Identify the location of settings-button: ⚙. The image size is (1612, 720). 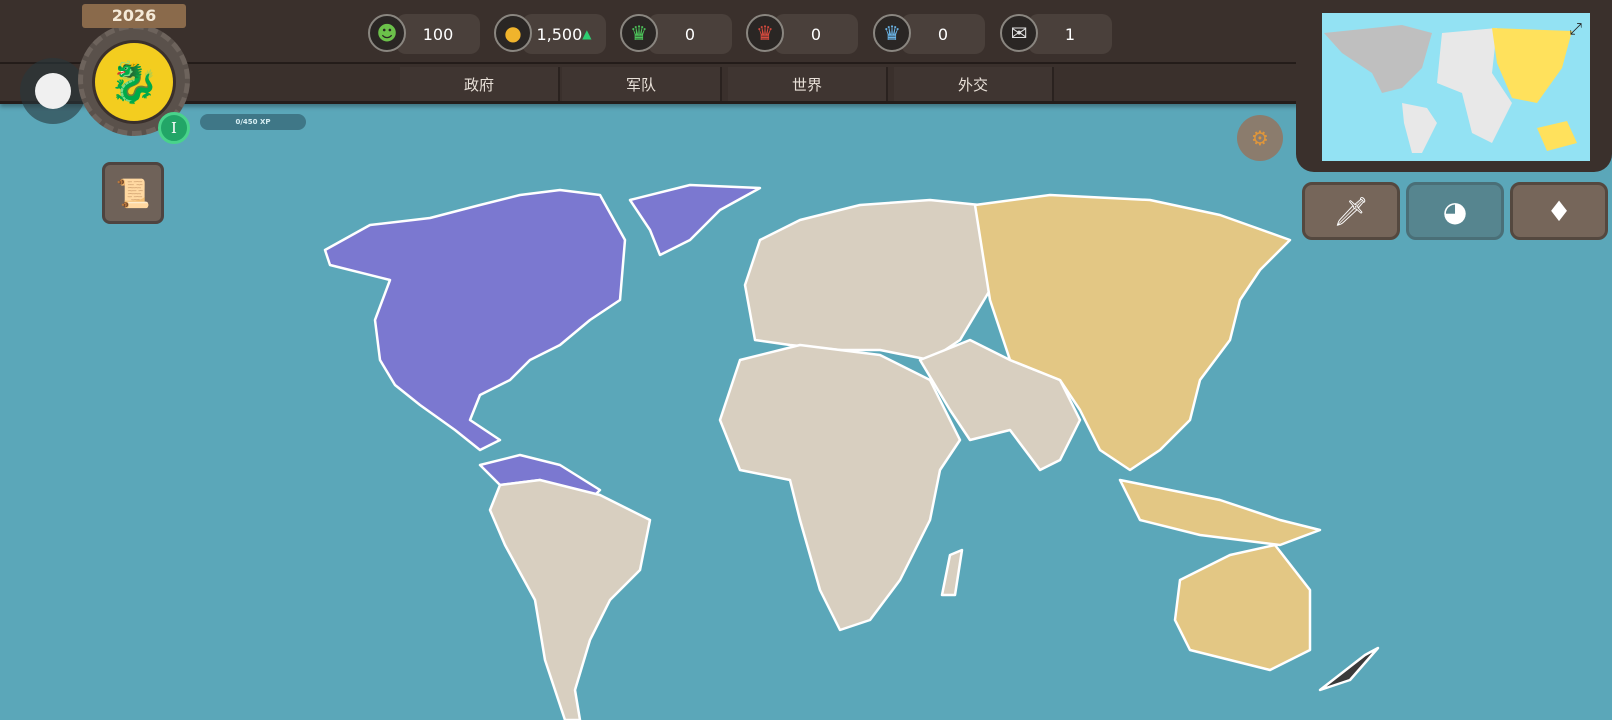
(1260, 138).